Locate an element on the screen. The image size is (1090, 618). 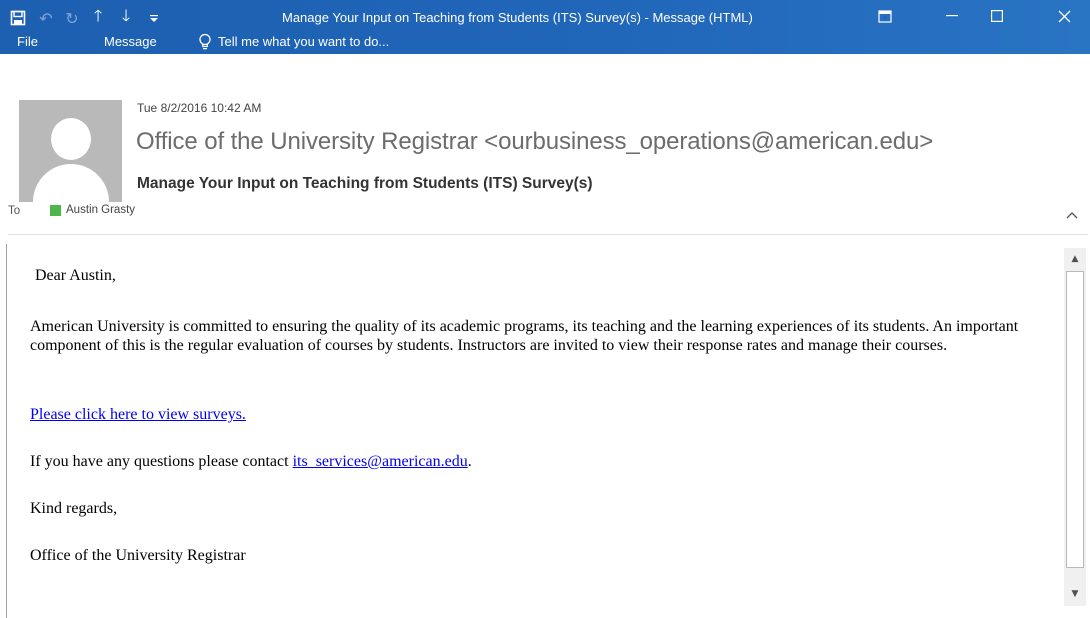
header-divider is located at coordinates (548, 234).